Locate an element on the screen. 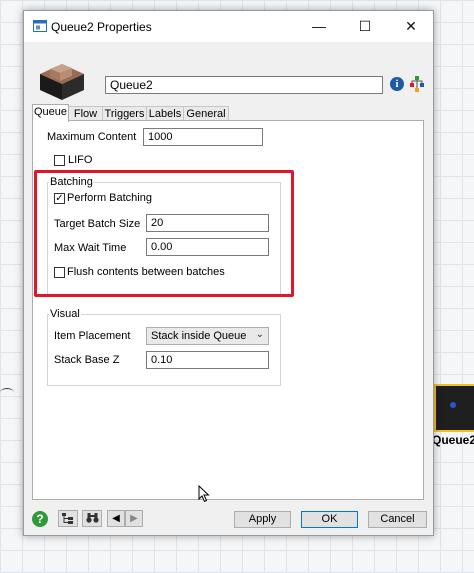 The height and width of the screenshot is (573, 474). properties-tree-icon is located at coordinates (417, 84).